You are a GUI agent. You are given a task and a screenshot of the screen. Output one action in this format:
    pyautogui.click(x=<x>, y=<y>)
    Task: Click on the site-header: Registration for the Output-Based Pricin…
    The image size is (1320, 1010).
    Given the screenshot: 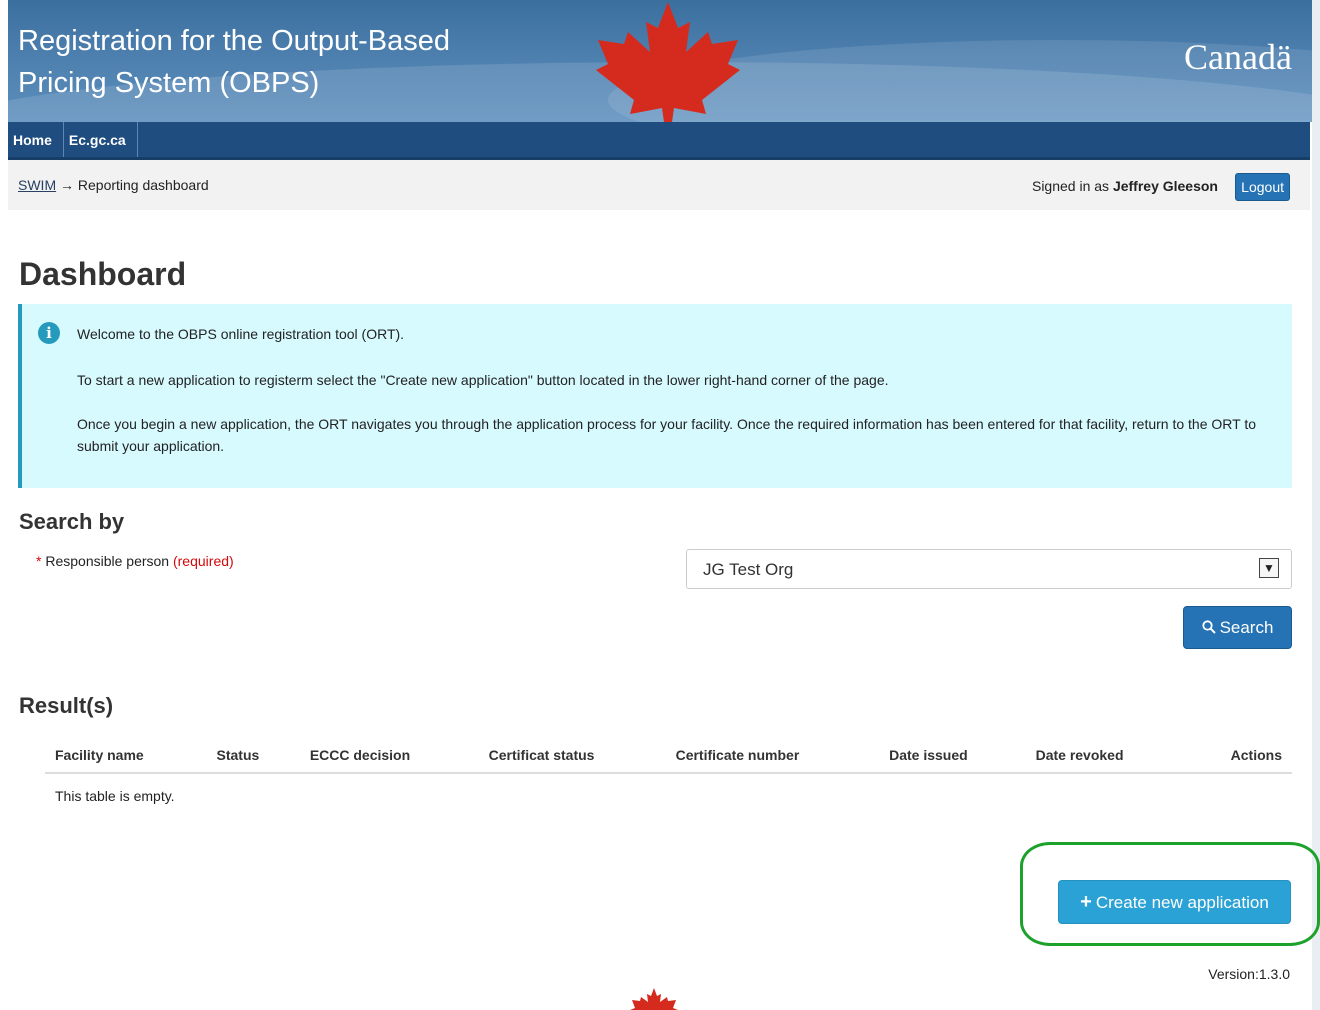 What is the action you would take?
    pyautogui.click(x=660, y=61)
    